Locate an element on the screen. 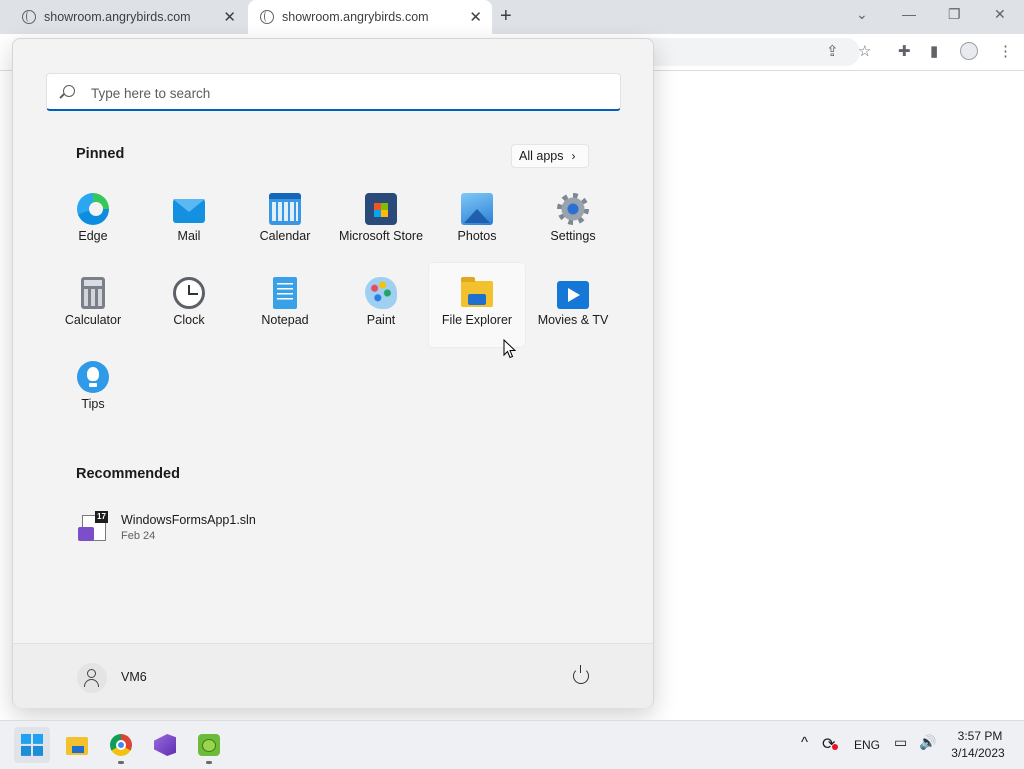 This screenshot has height=769, width=1024. chevron-right-icon: › is located at coordinates (573, 156).